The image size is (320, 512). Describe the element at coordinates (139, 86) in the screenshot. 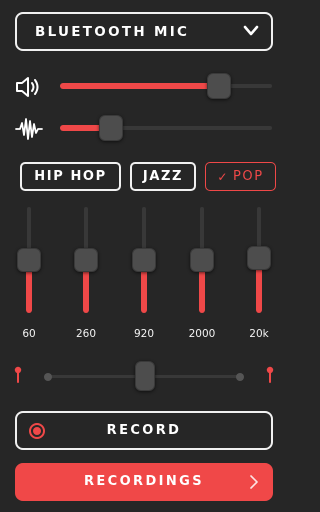

I see `volume-fill` at that location.